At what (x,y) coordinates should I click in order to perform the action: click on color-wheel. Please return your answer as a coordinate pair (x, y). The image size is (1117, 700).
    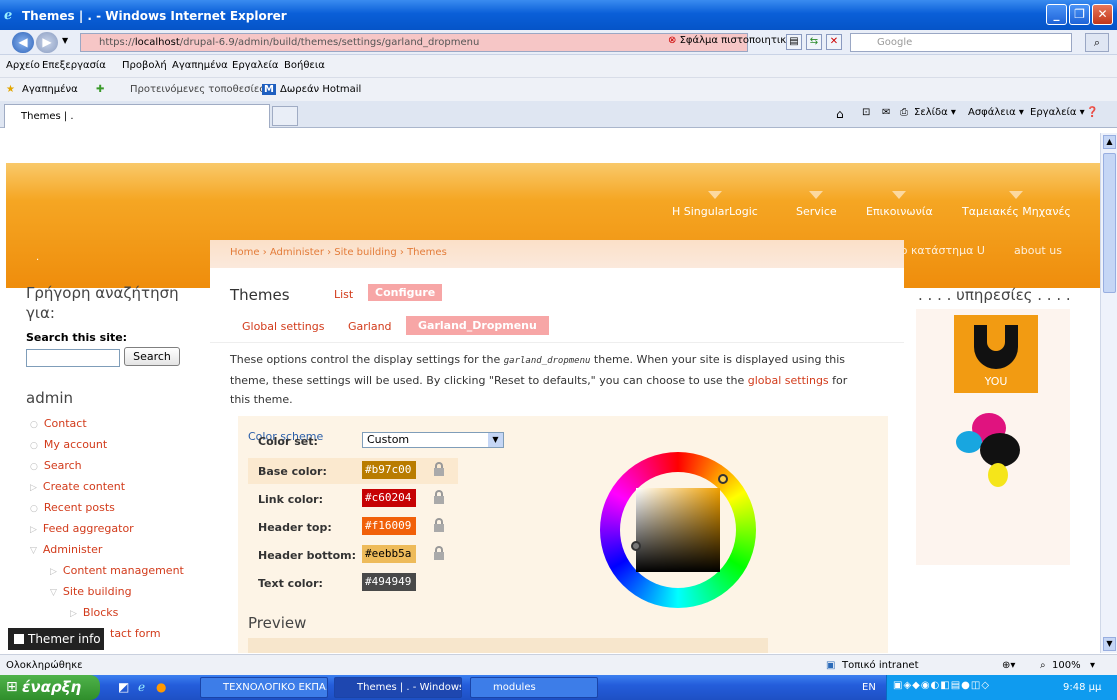
    Looking at the image, I should click on (678, 530).